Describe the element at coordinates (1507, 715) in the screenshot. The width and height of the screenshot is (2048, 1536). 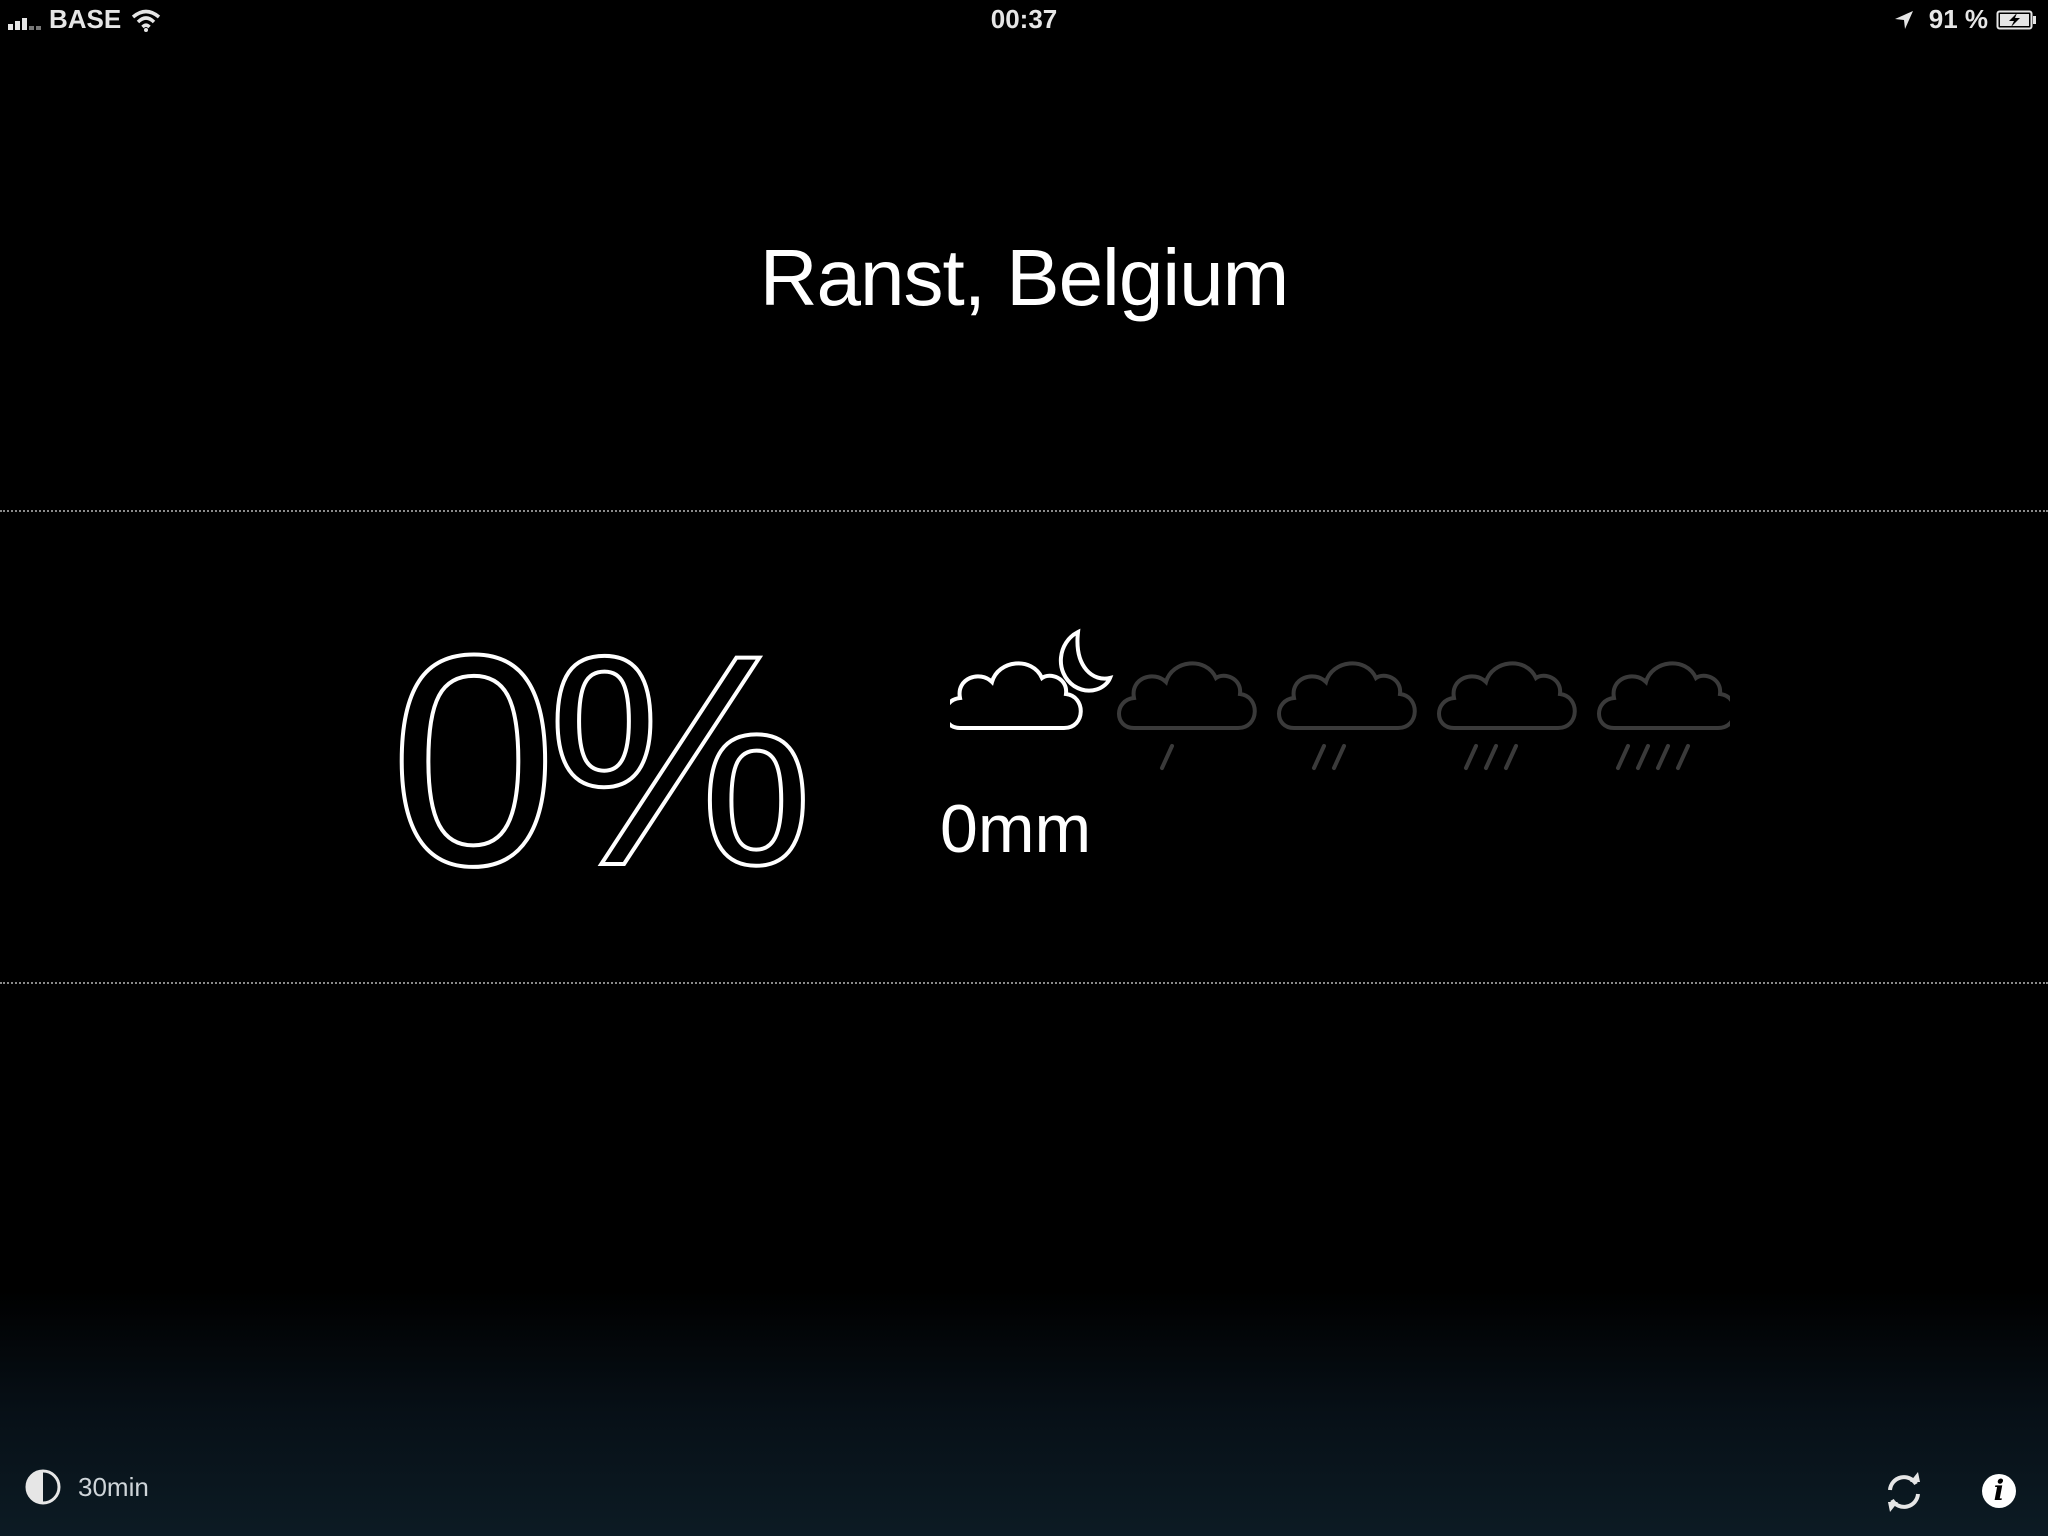
I see `cloud-rain-3-icon` at that location.